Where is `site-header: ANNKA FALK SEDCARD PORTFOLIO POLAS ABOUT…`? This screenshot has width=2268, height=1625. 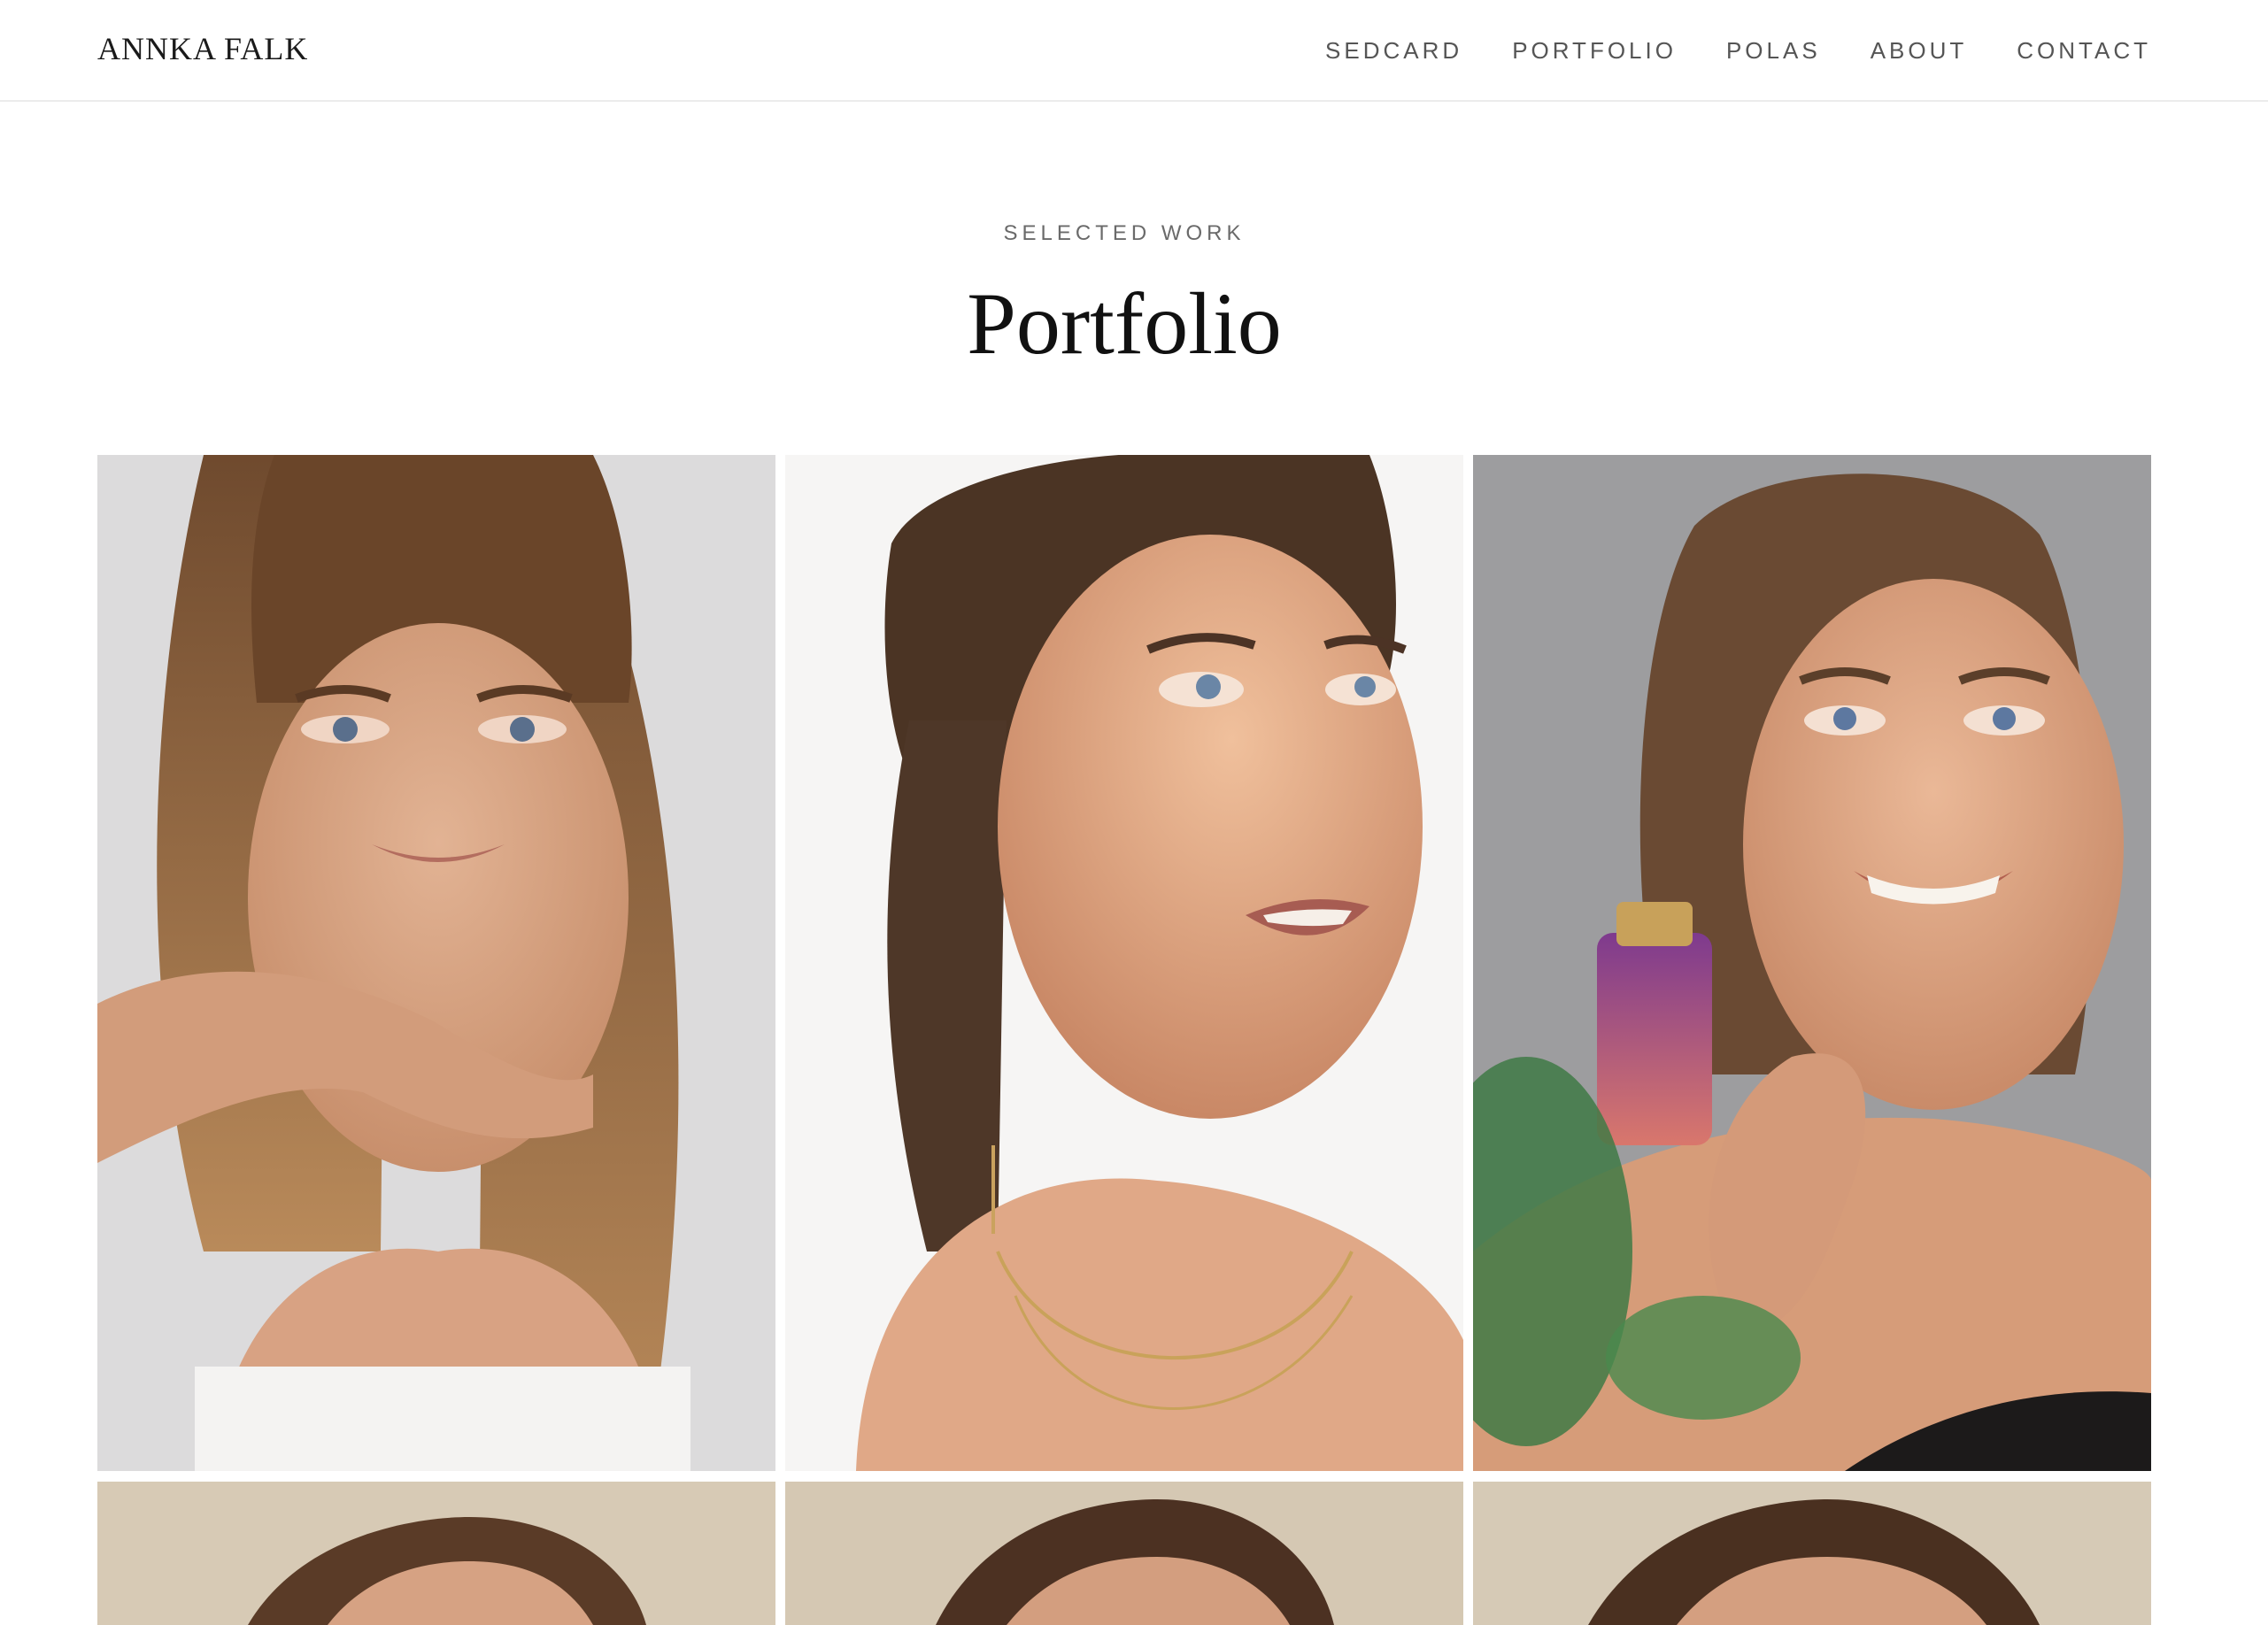 site-header: ANNKA FALK SEDCARD PORTFOLIO POLAS ABOUT… is located at coordinates (1134, 51).